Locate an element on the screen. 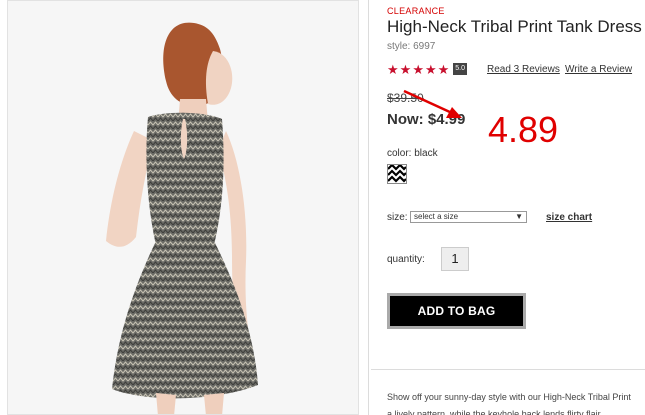 The image size is (645, 415). column-divider is located at coordinates (368, 207).